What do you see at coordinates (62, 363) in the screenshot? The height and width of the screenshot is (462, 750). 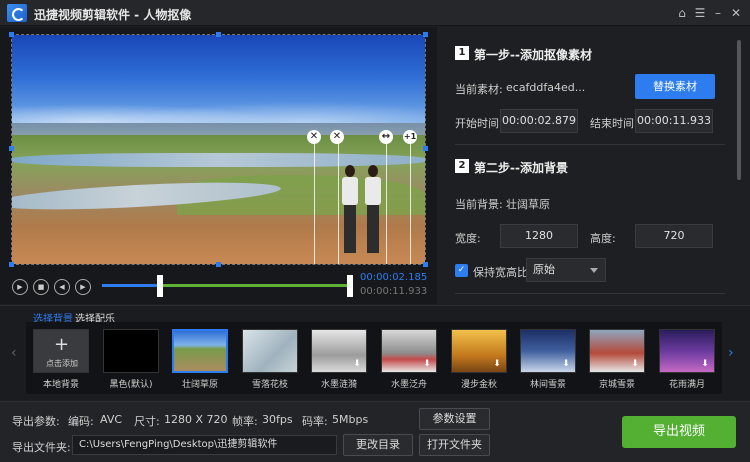 I see `add-hint: 点击添加` at bounding box center [62, 363].